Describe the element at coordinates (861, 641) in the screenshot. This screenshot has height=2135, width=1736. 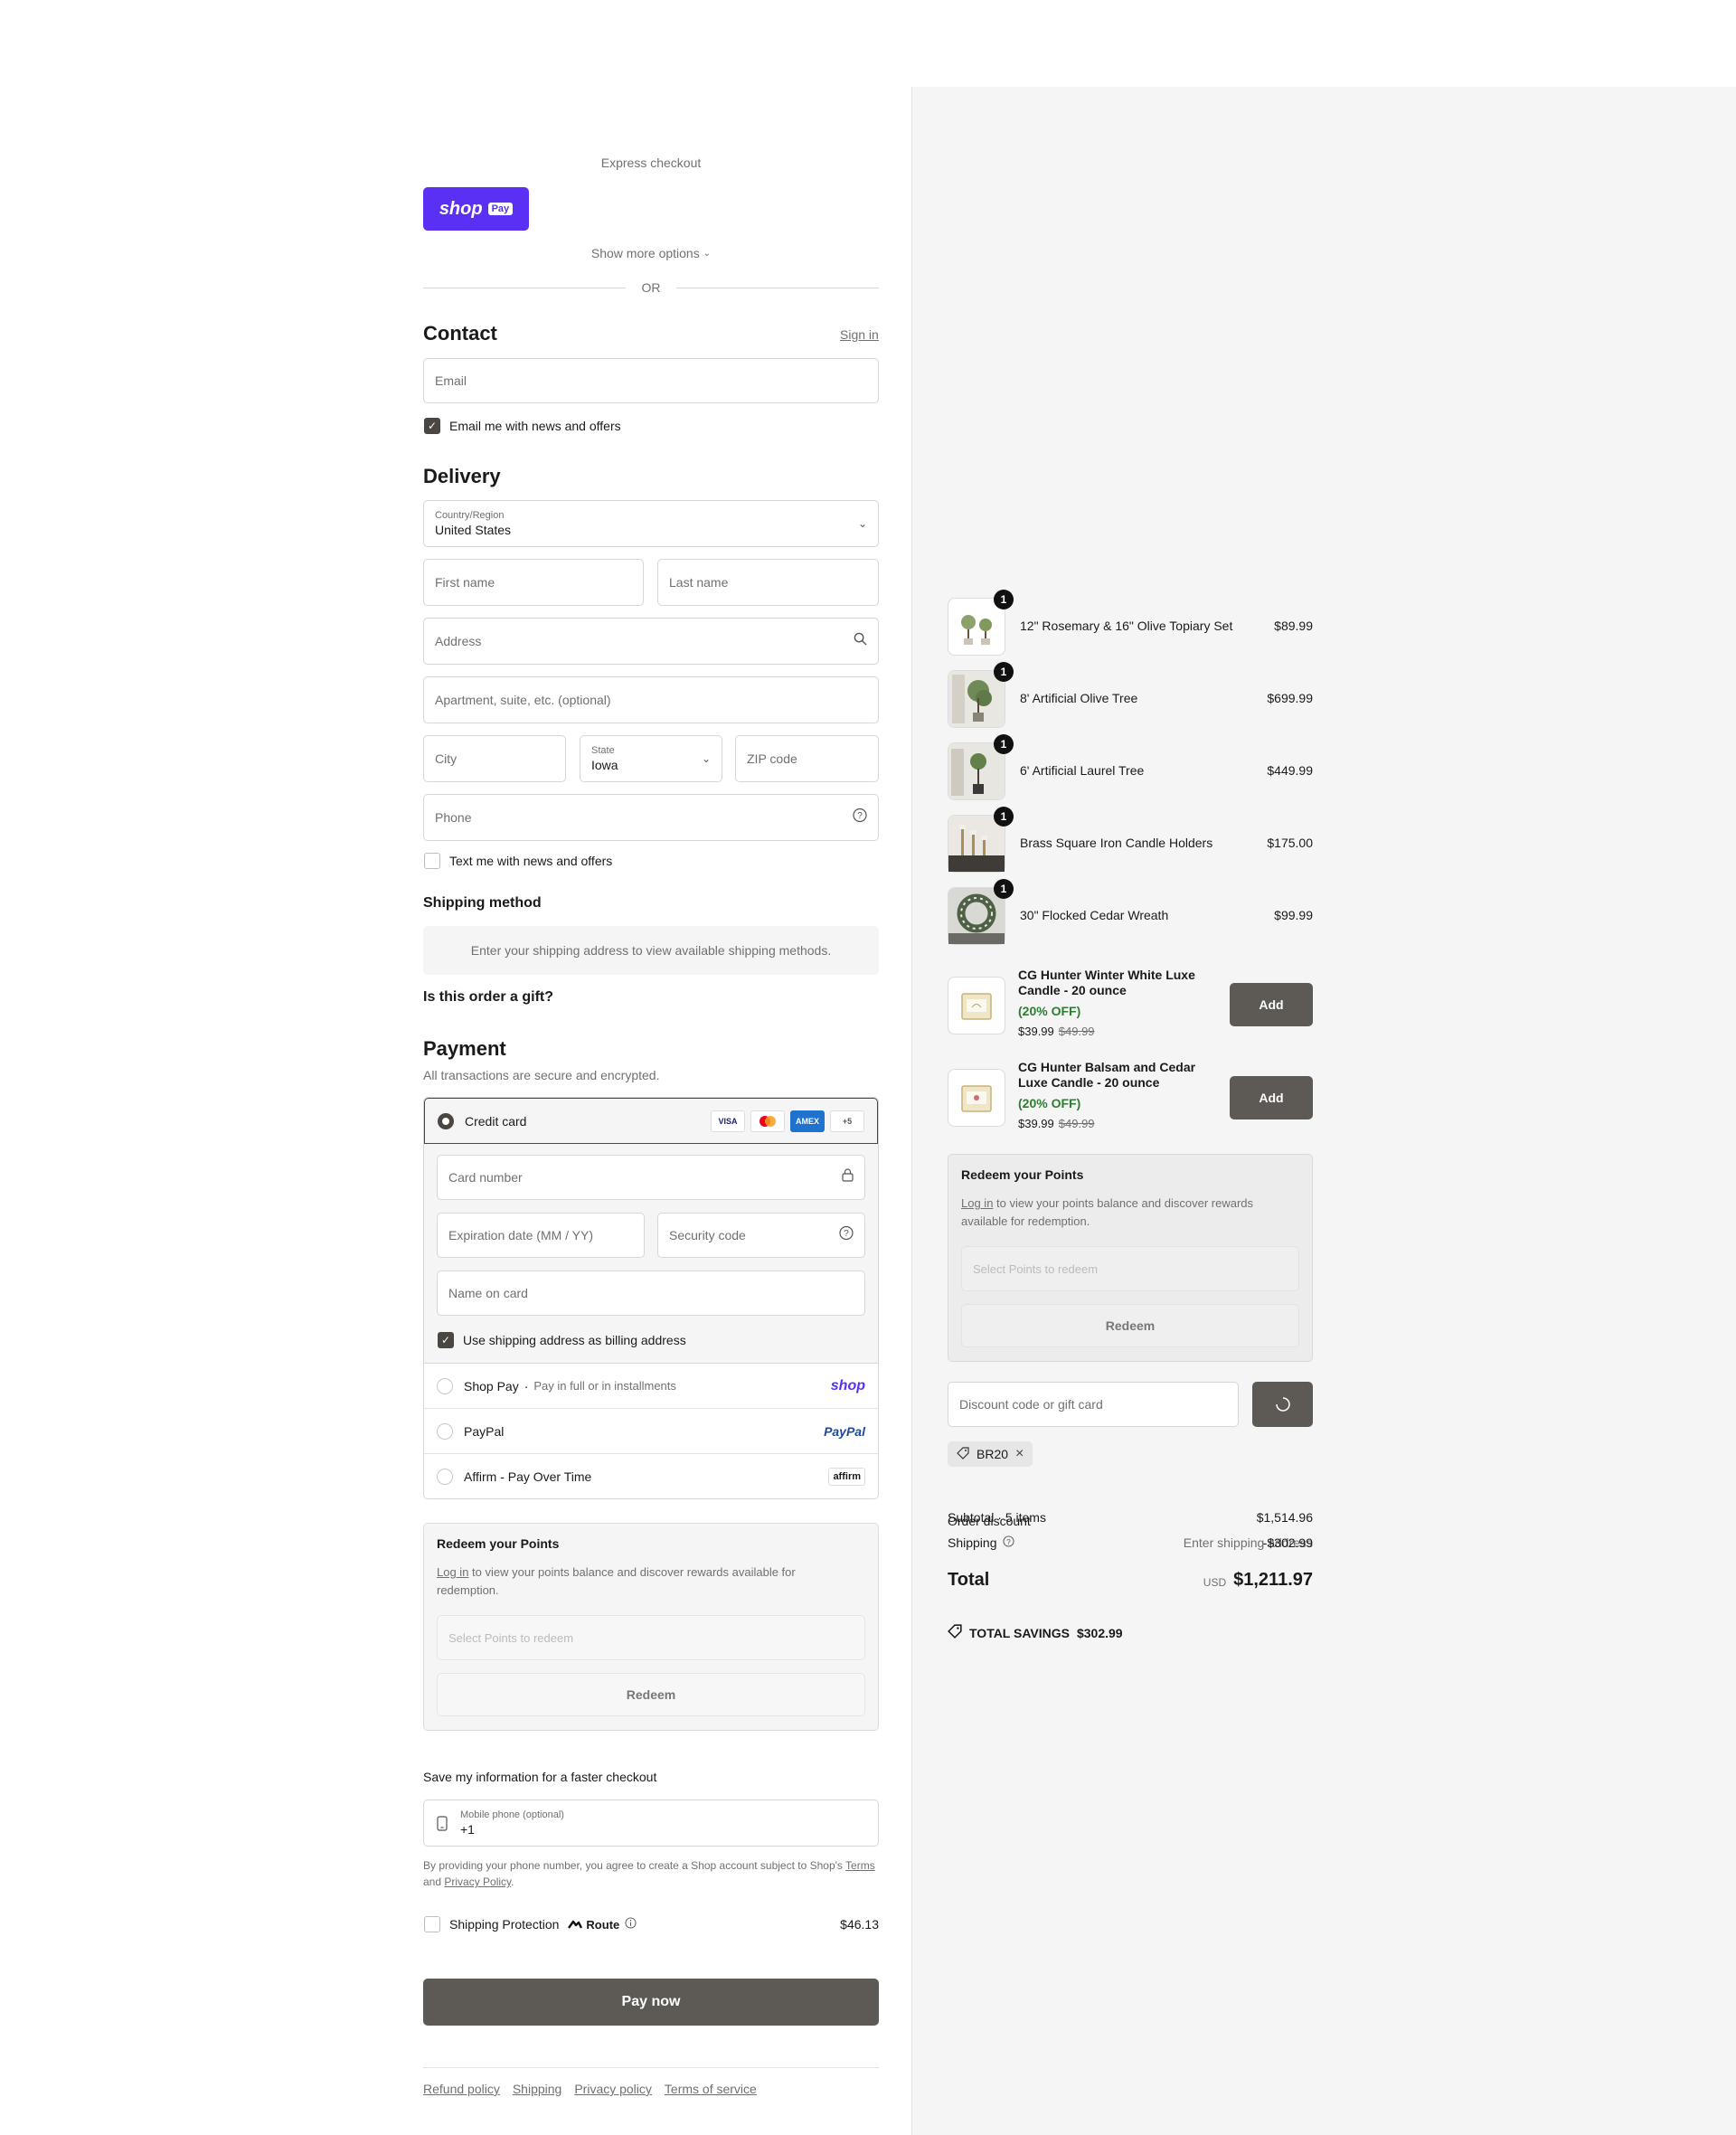
I see `search-icon` at that location.